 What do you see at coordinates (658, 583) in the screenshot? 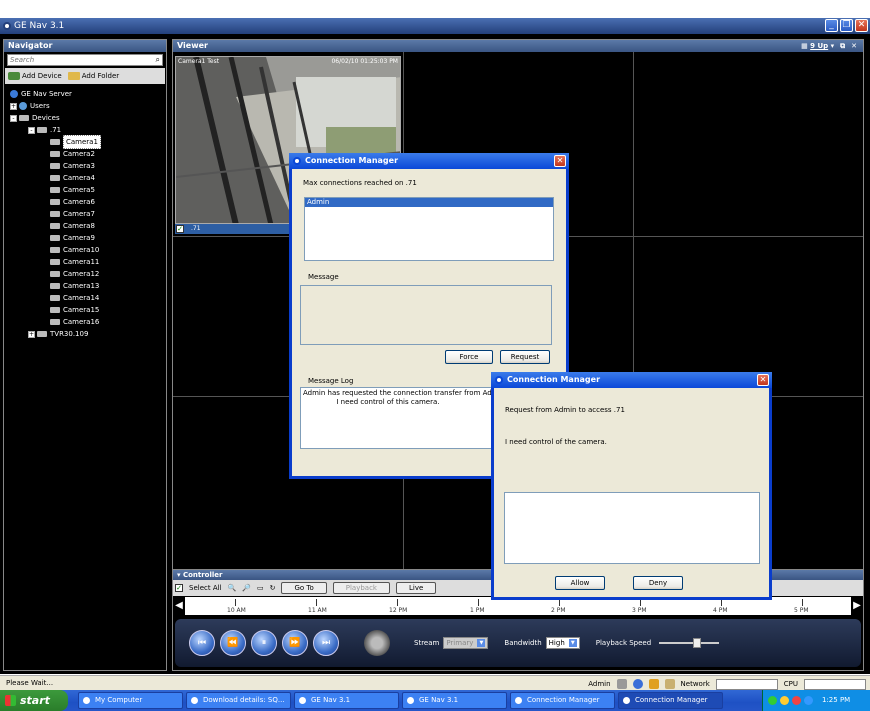
I see `deny-button: Deny` at bounding box center [658, 583].